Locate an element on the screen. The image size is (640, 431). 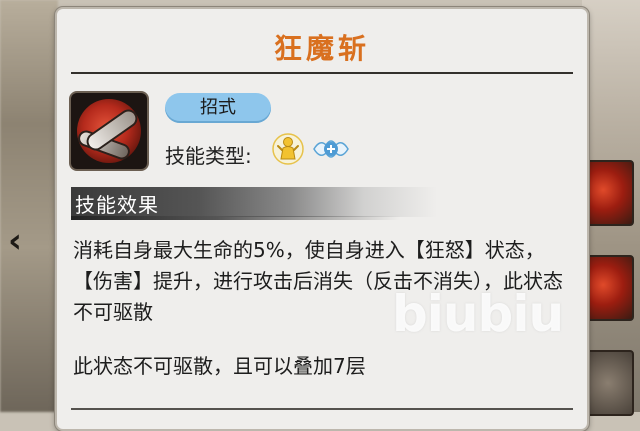
background-left is located at coordinates (29, 206).